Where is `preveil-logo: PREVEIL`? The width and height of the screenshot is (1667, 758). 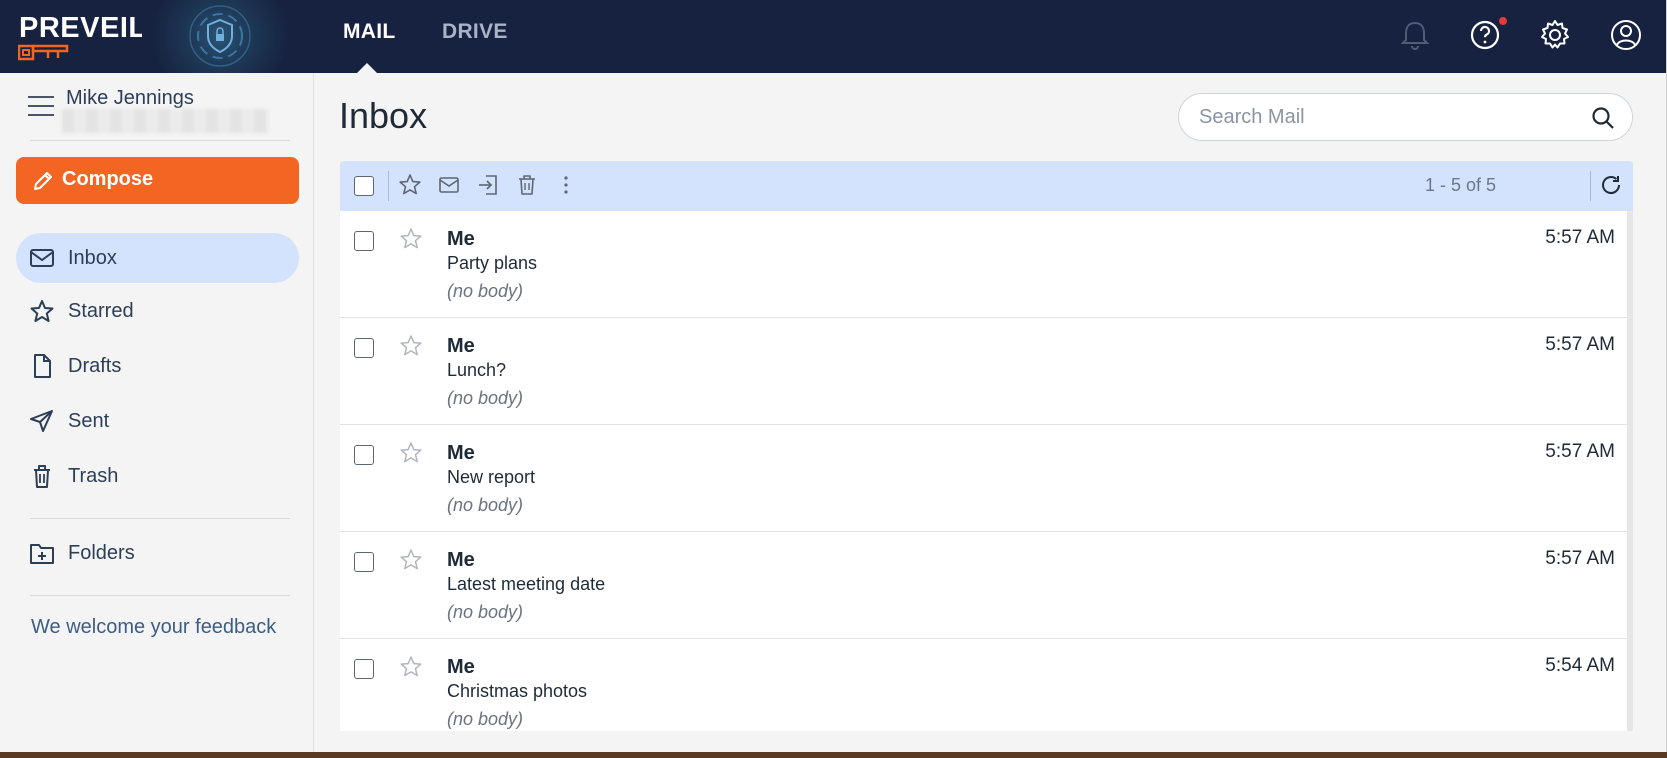
preveil-logo: PREVEIL is located at coordinates (81, 36).